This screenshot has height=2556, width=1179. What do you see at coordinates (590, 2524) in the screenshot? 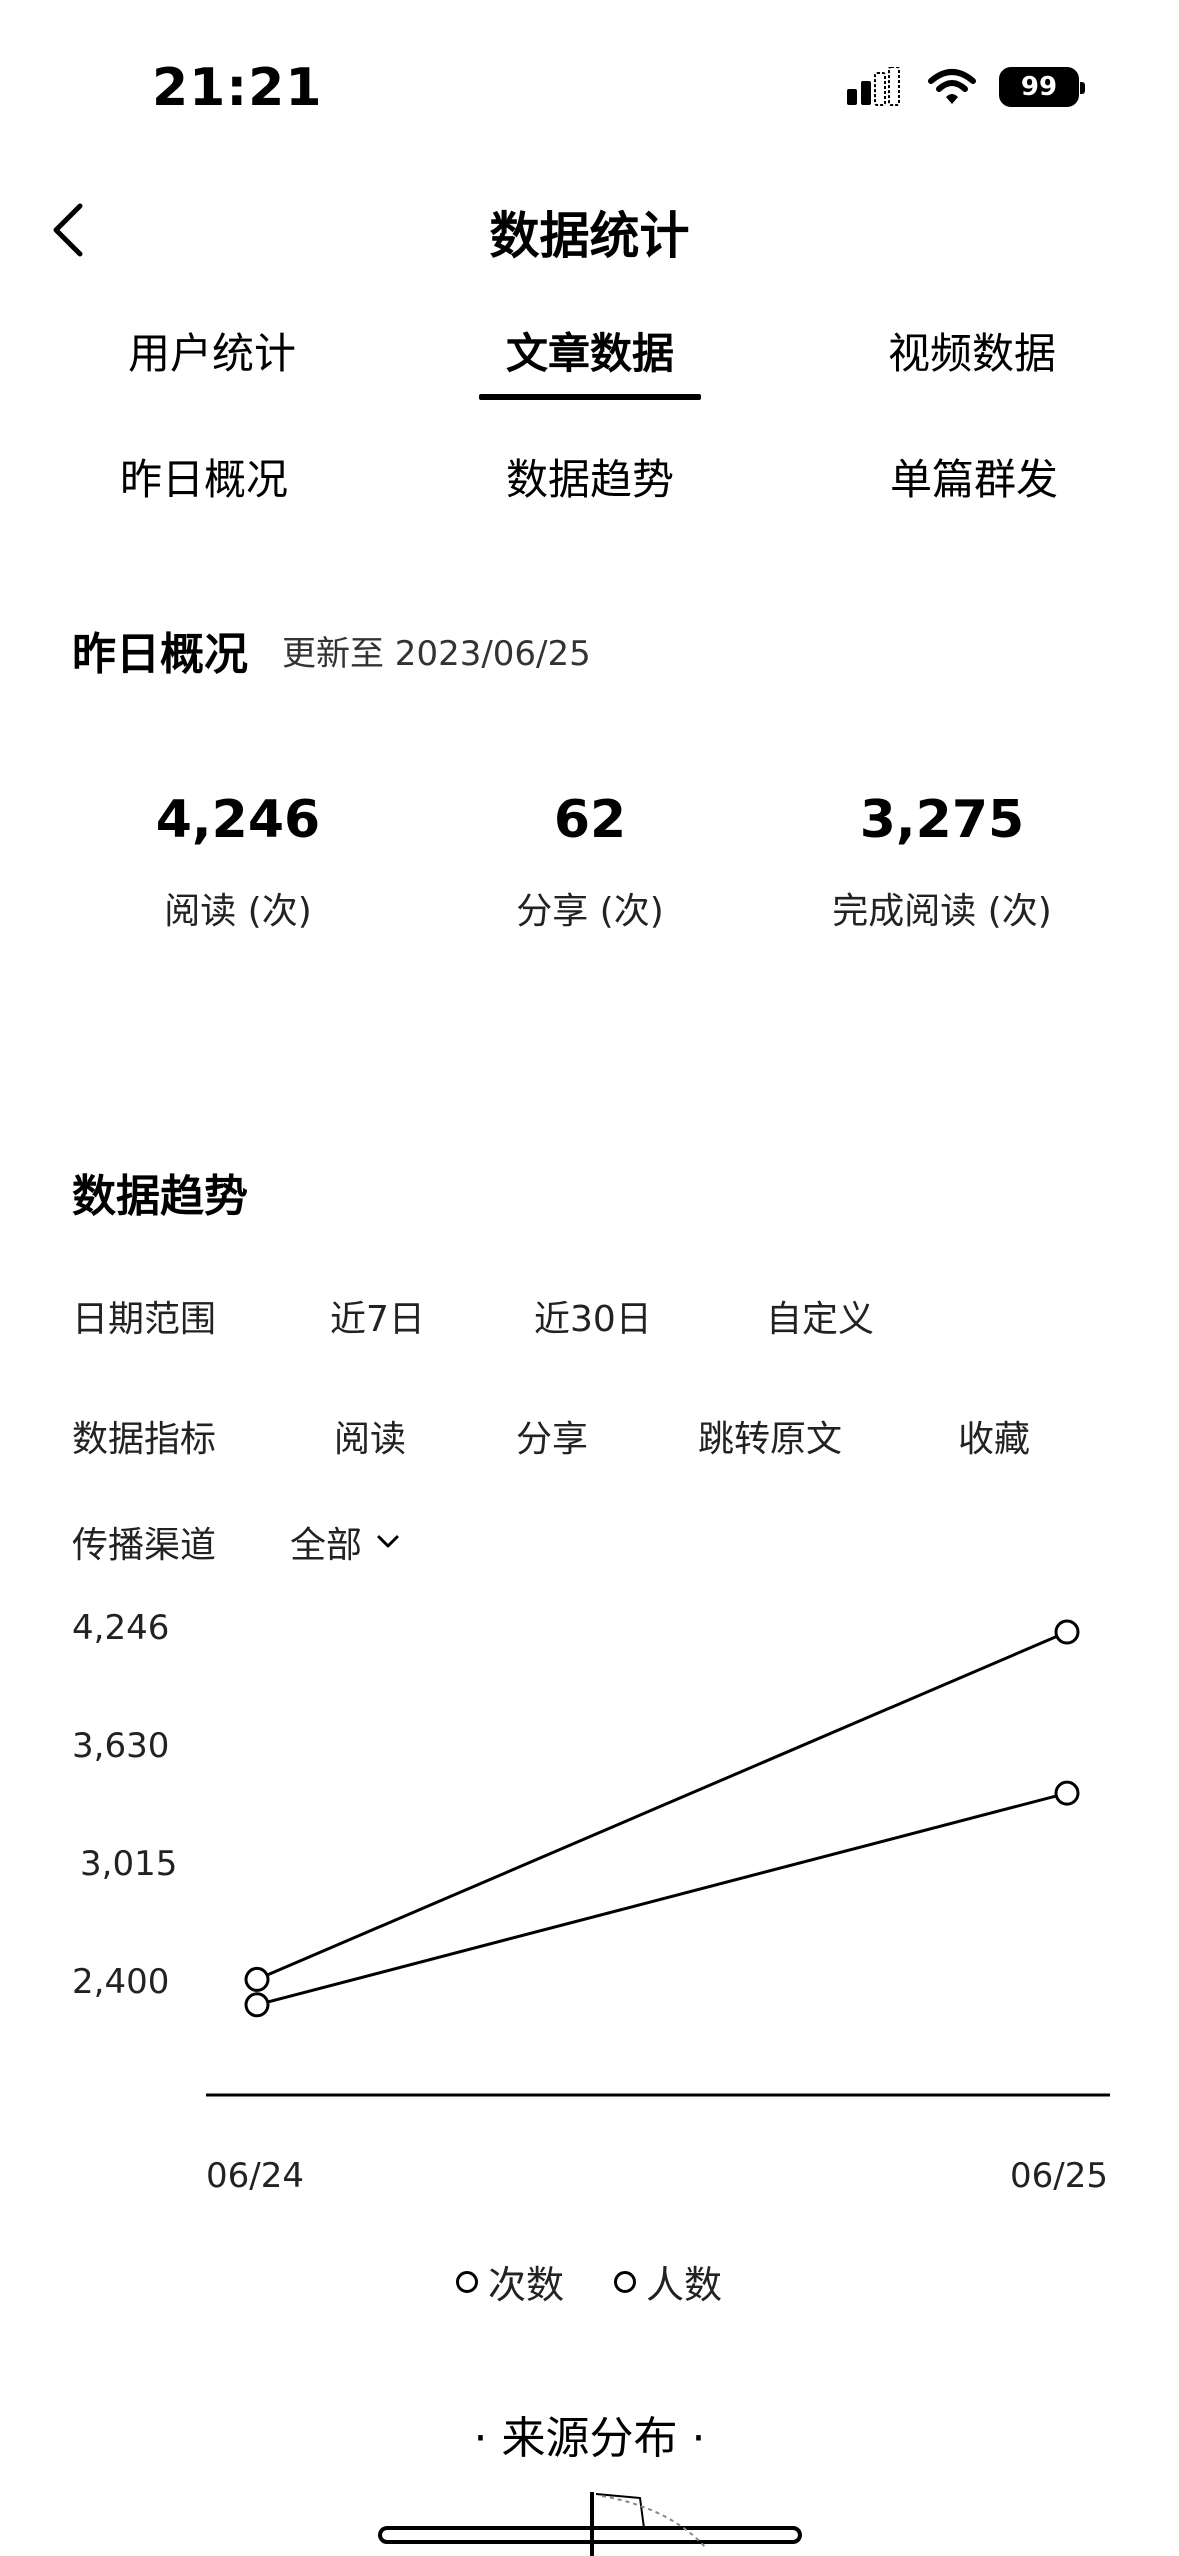
I see `pie-chart-partial` at bounding box center [590, 2524].